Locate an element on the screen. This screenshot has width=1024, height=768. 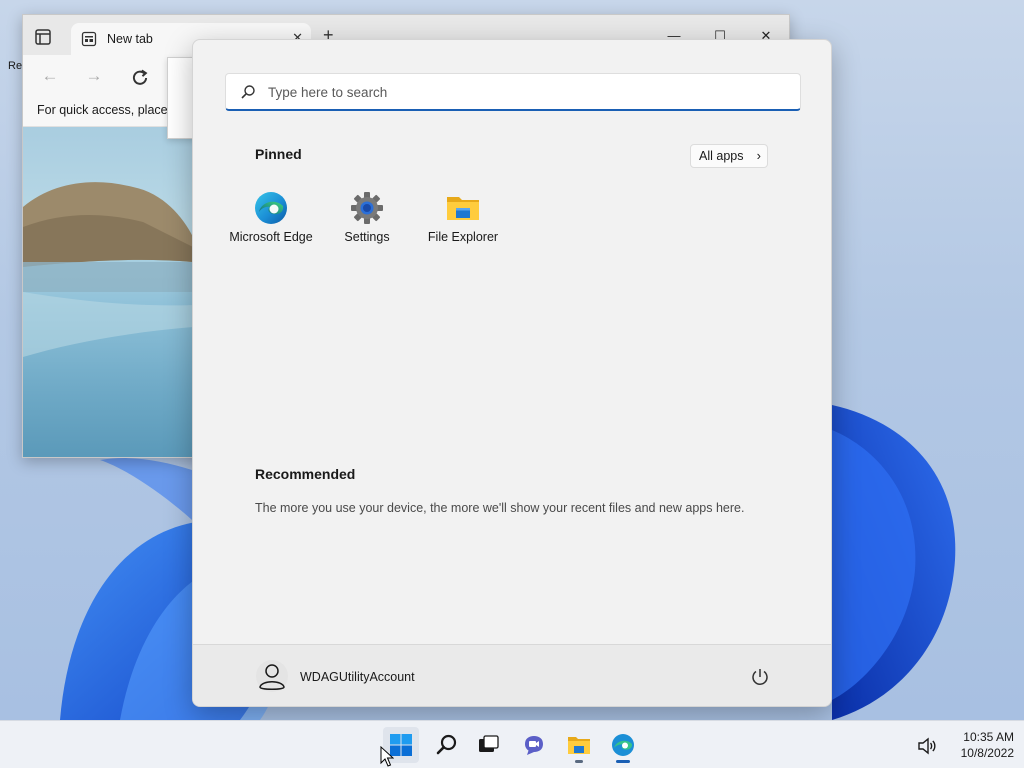
all-apps-label: All apps is located at coordinates (721, 156).